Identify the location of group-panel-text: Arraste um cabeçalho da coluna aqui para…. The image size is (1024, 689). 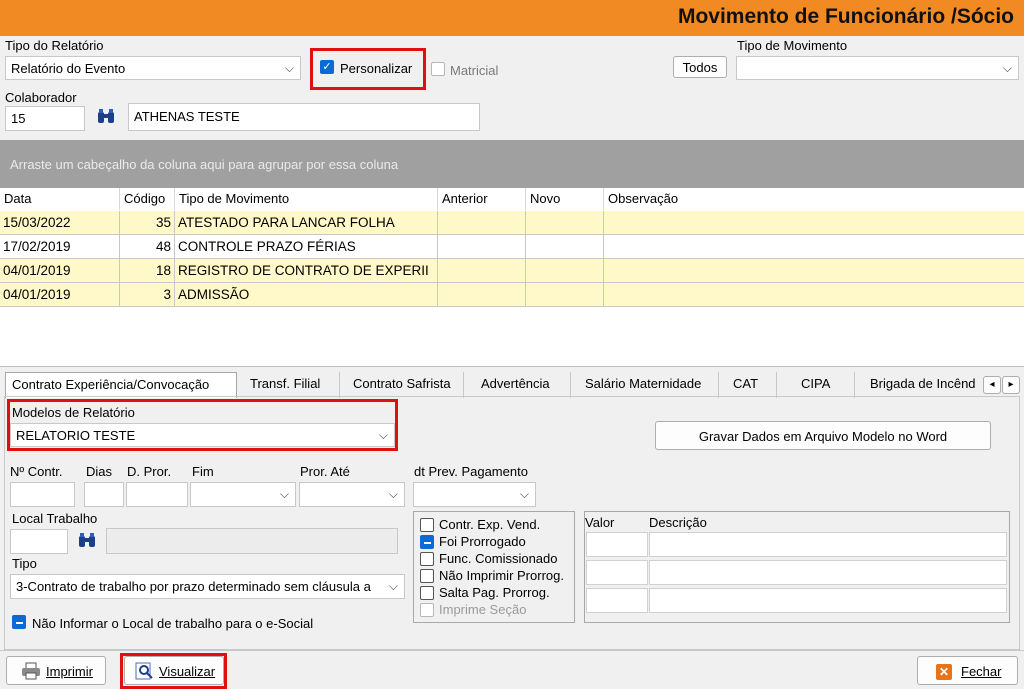
(204, 164).